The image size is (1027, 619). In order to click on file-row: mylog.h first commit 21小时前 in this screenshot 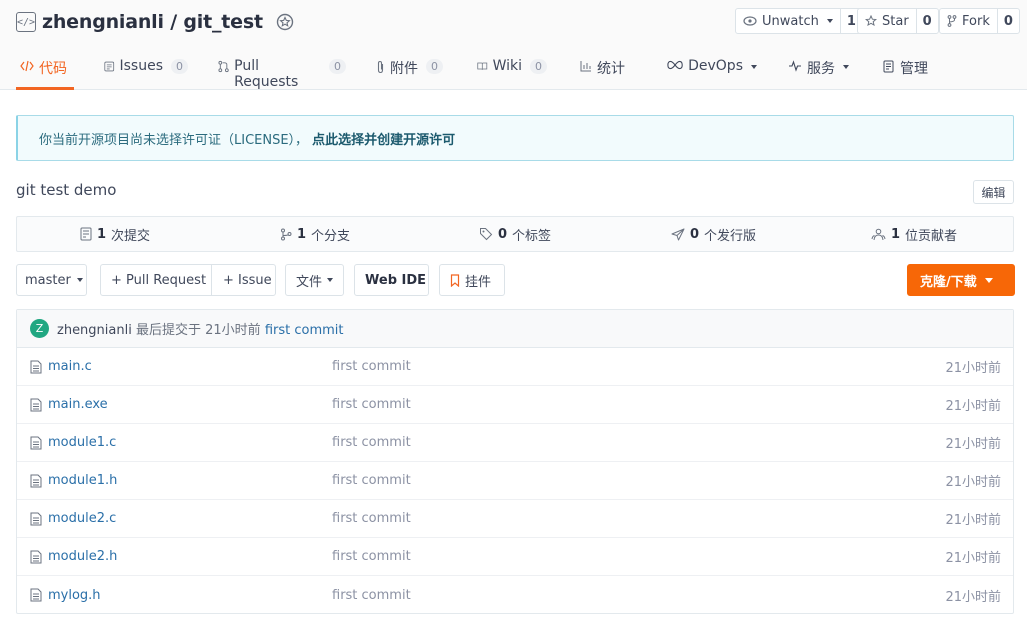, I will do `click(515, 595)`.